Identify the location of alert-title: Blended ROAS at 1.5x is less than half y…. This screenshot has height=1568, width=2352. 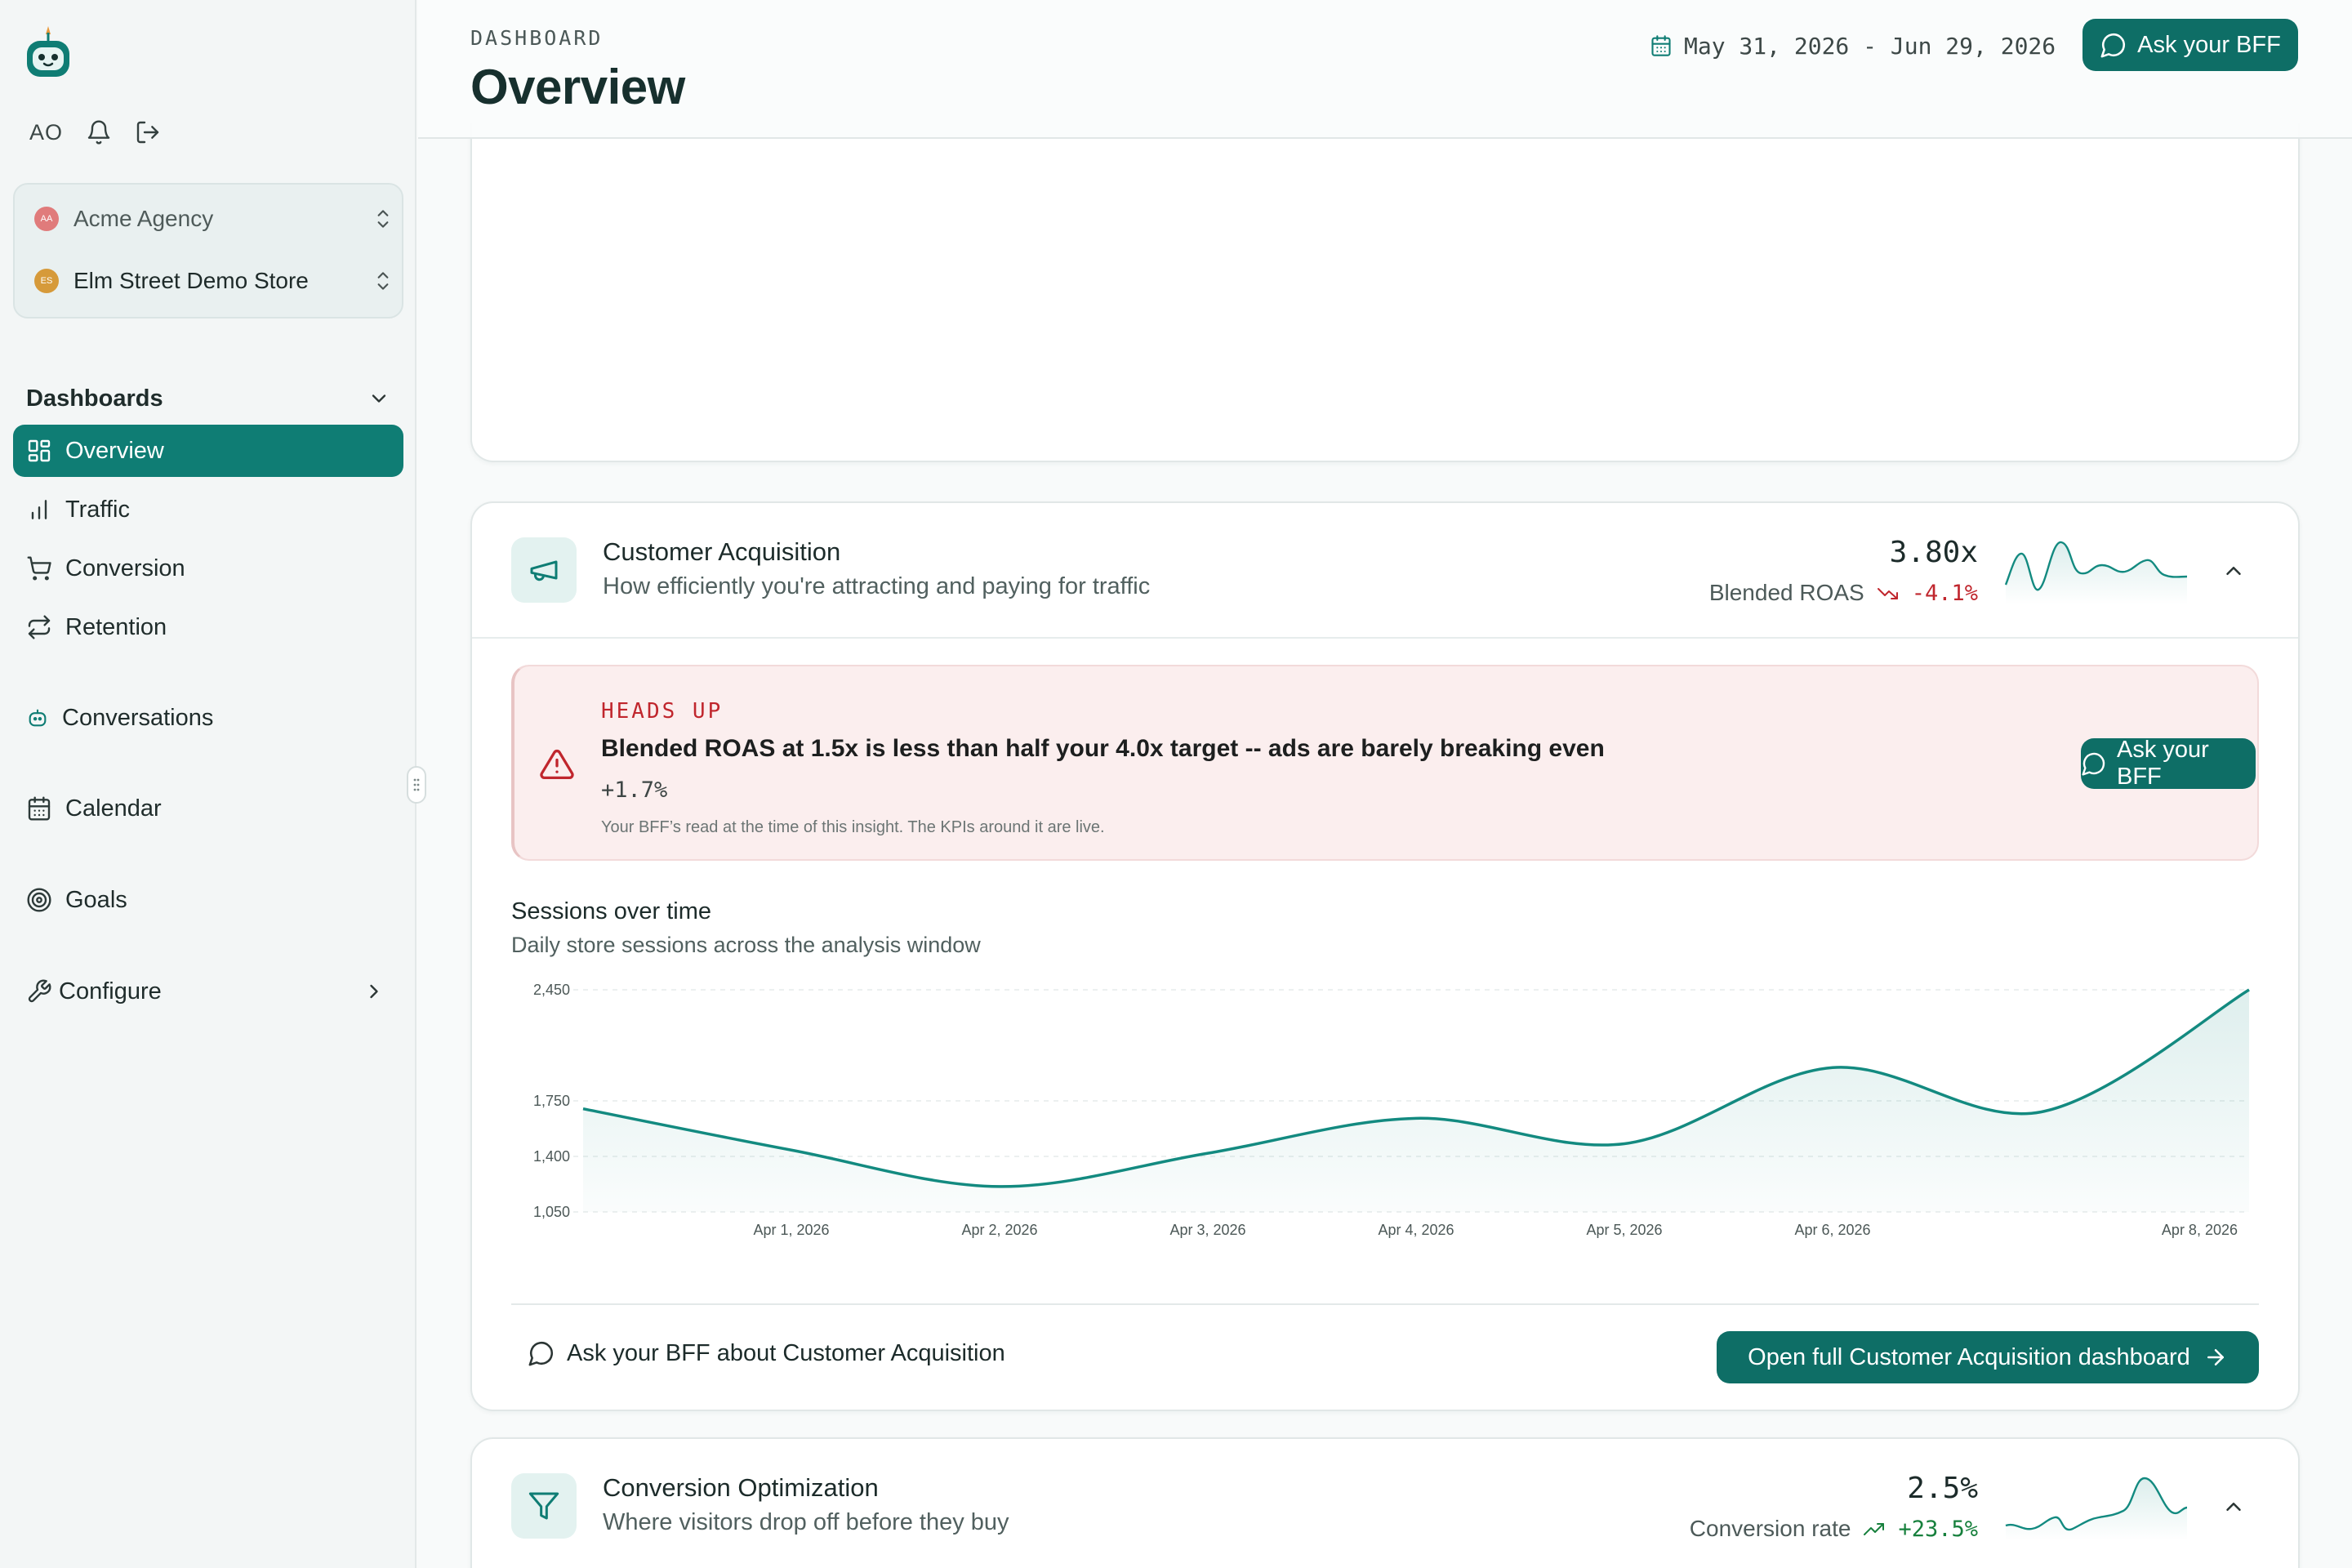
(1103, 748).